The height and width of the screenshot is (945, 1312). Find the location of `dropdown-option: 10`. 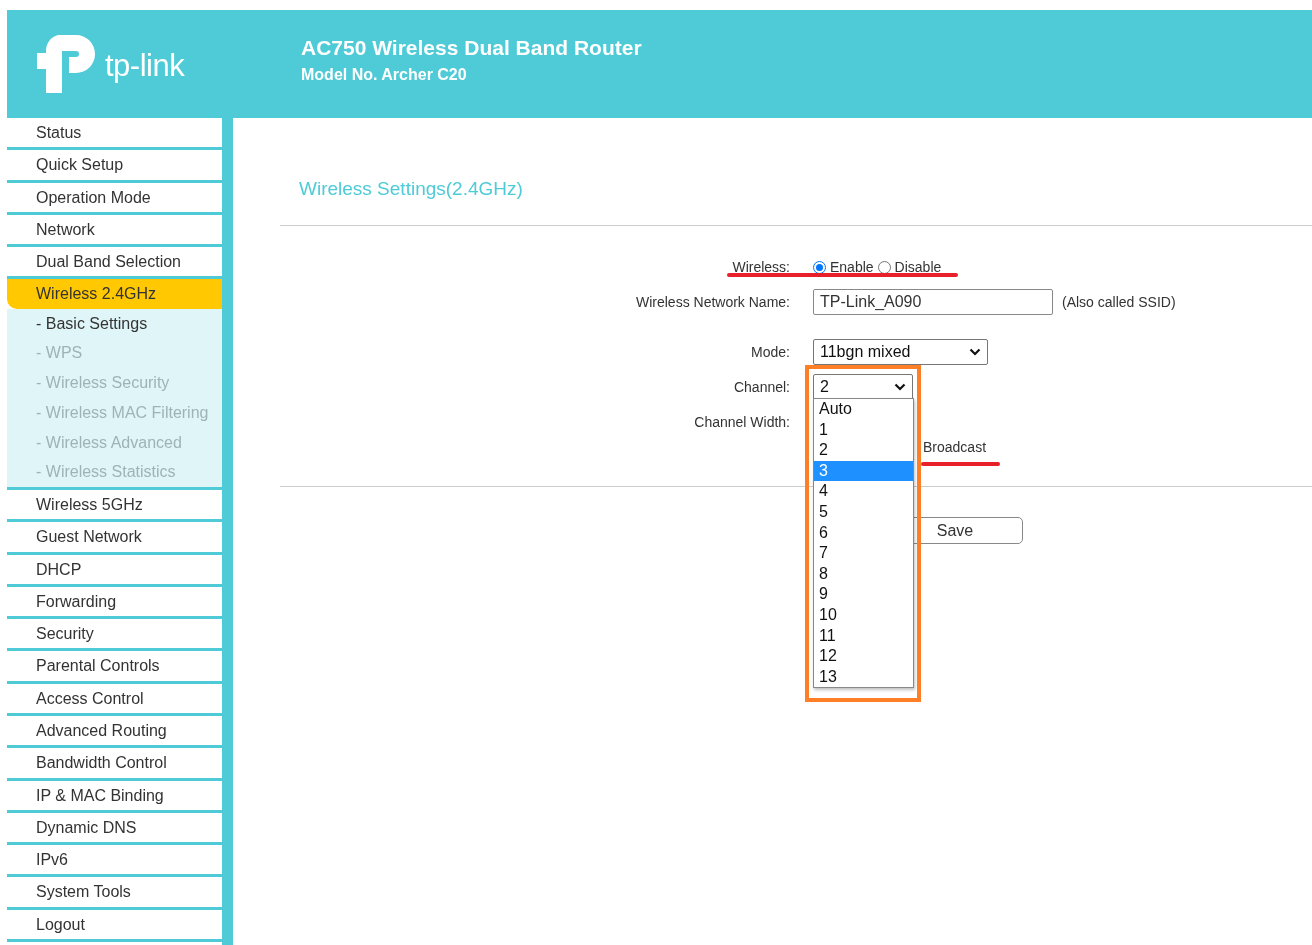

dropdown-option: 10 is located at coordinates (863, 615).